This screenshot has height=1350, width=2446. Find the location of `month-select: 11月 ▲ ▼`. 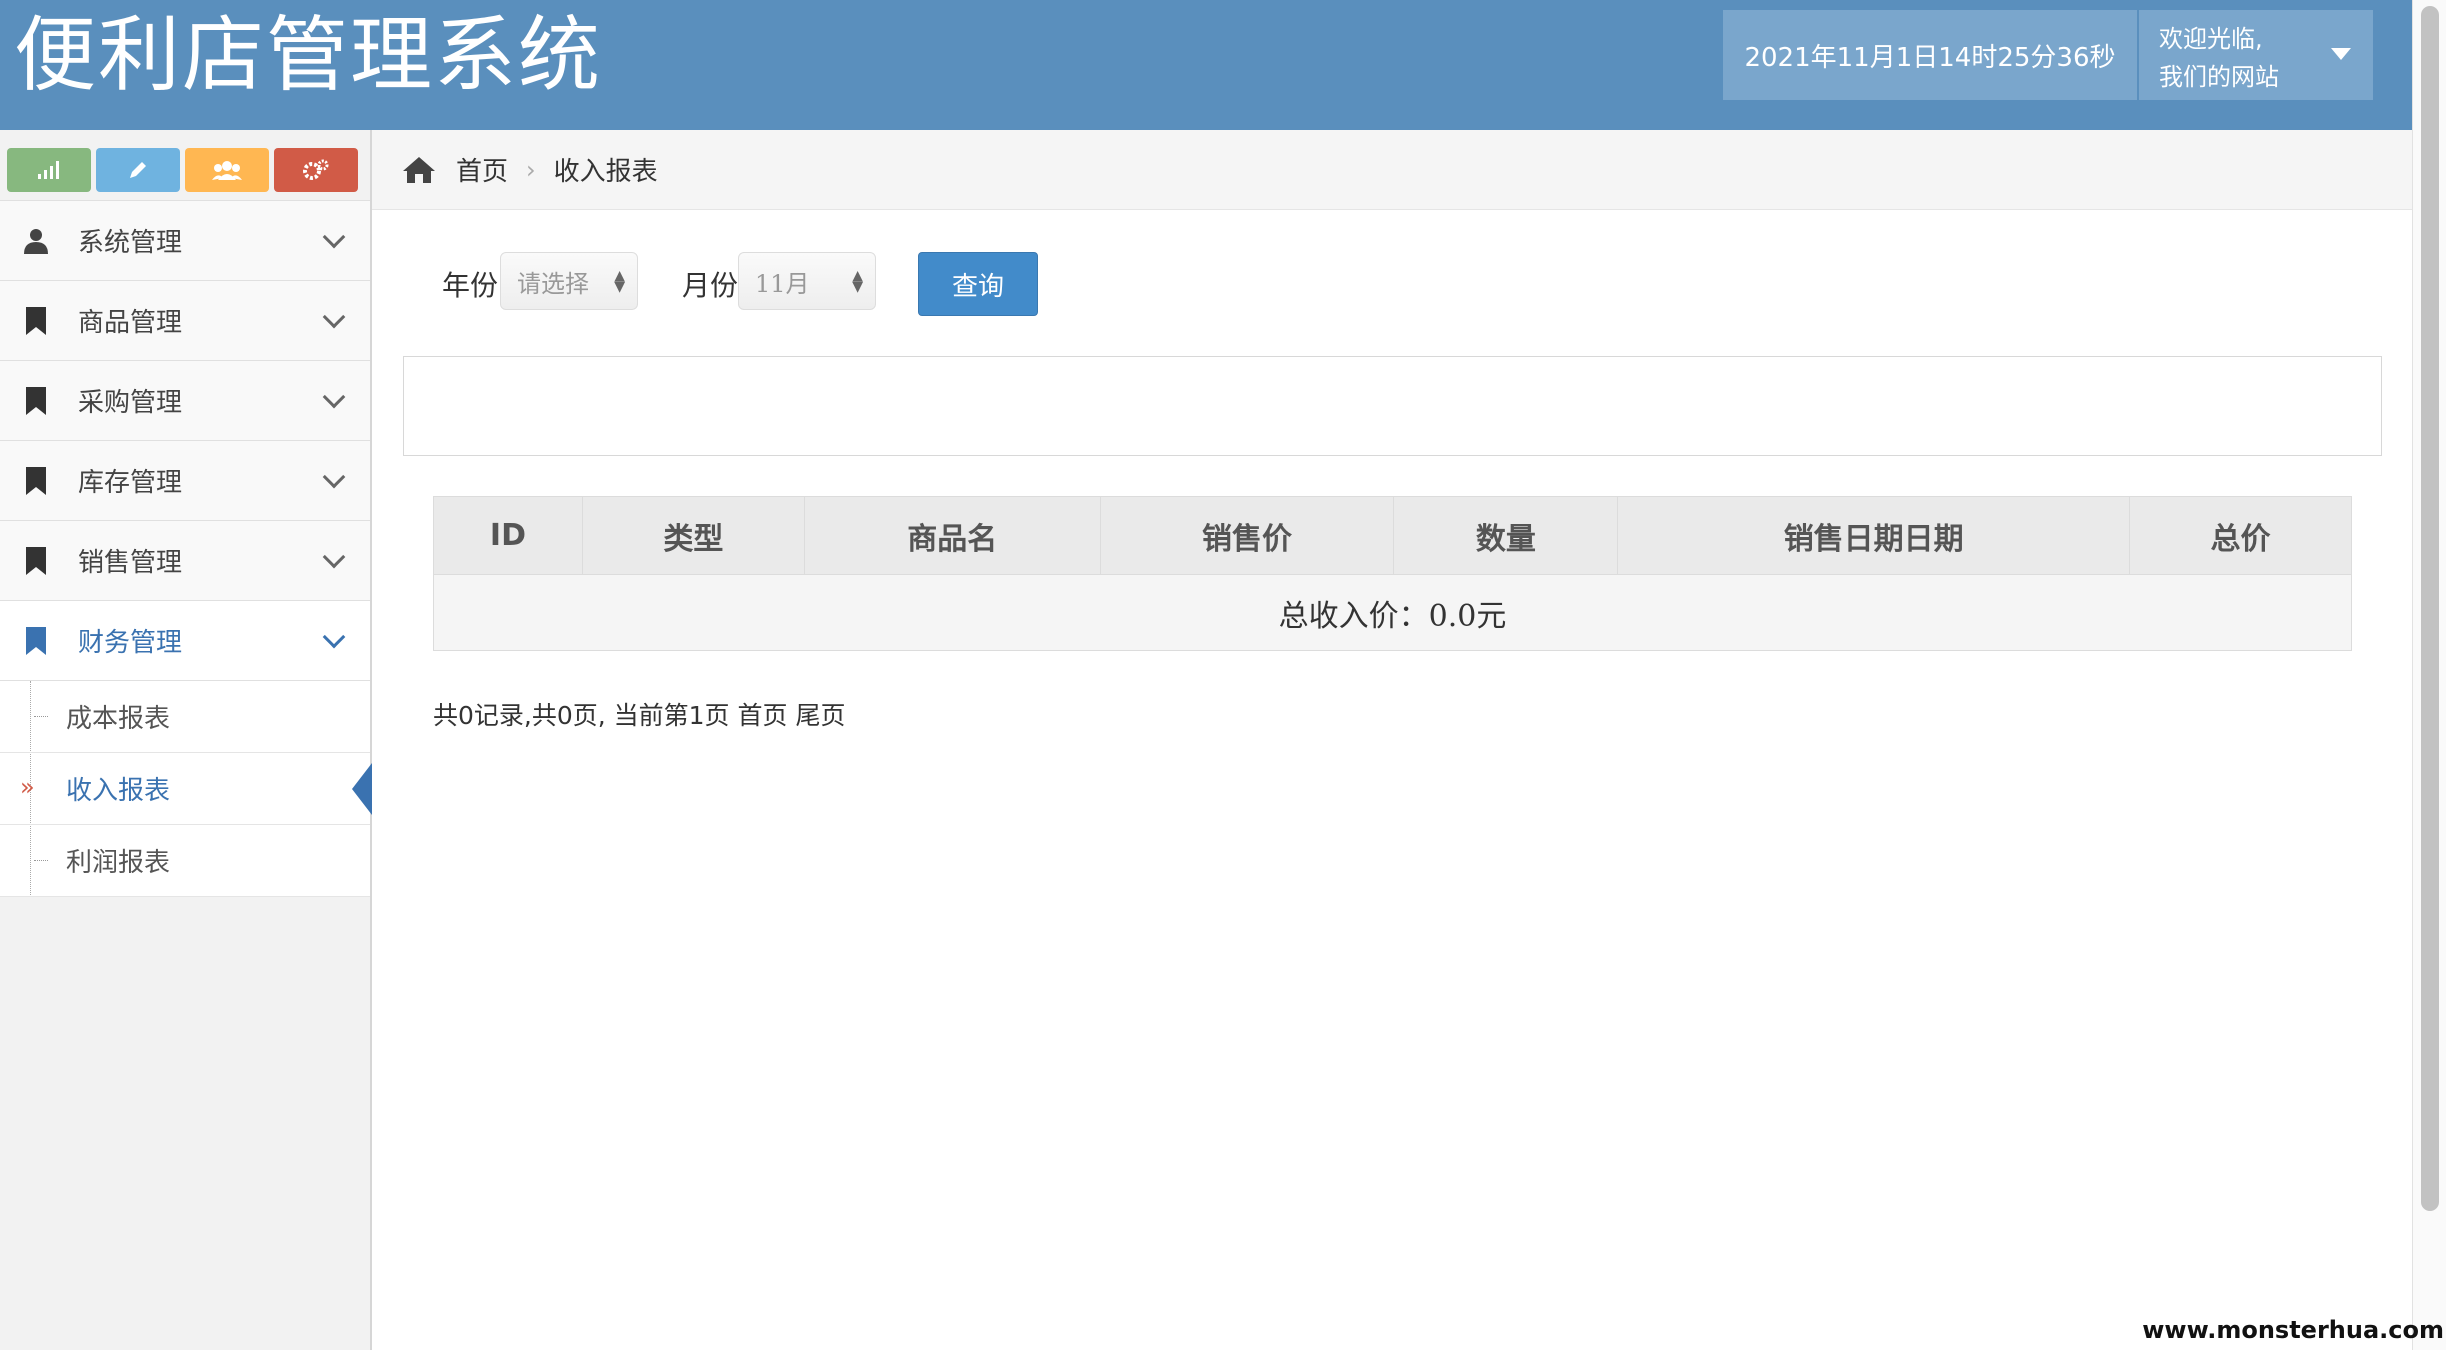

month-select: 11月 ▲ ▼ is located at coordinates (807, 281).